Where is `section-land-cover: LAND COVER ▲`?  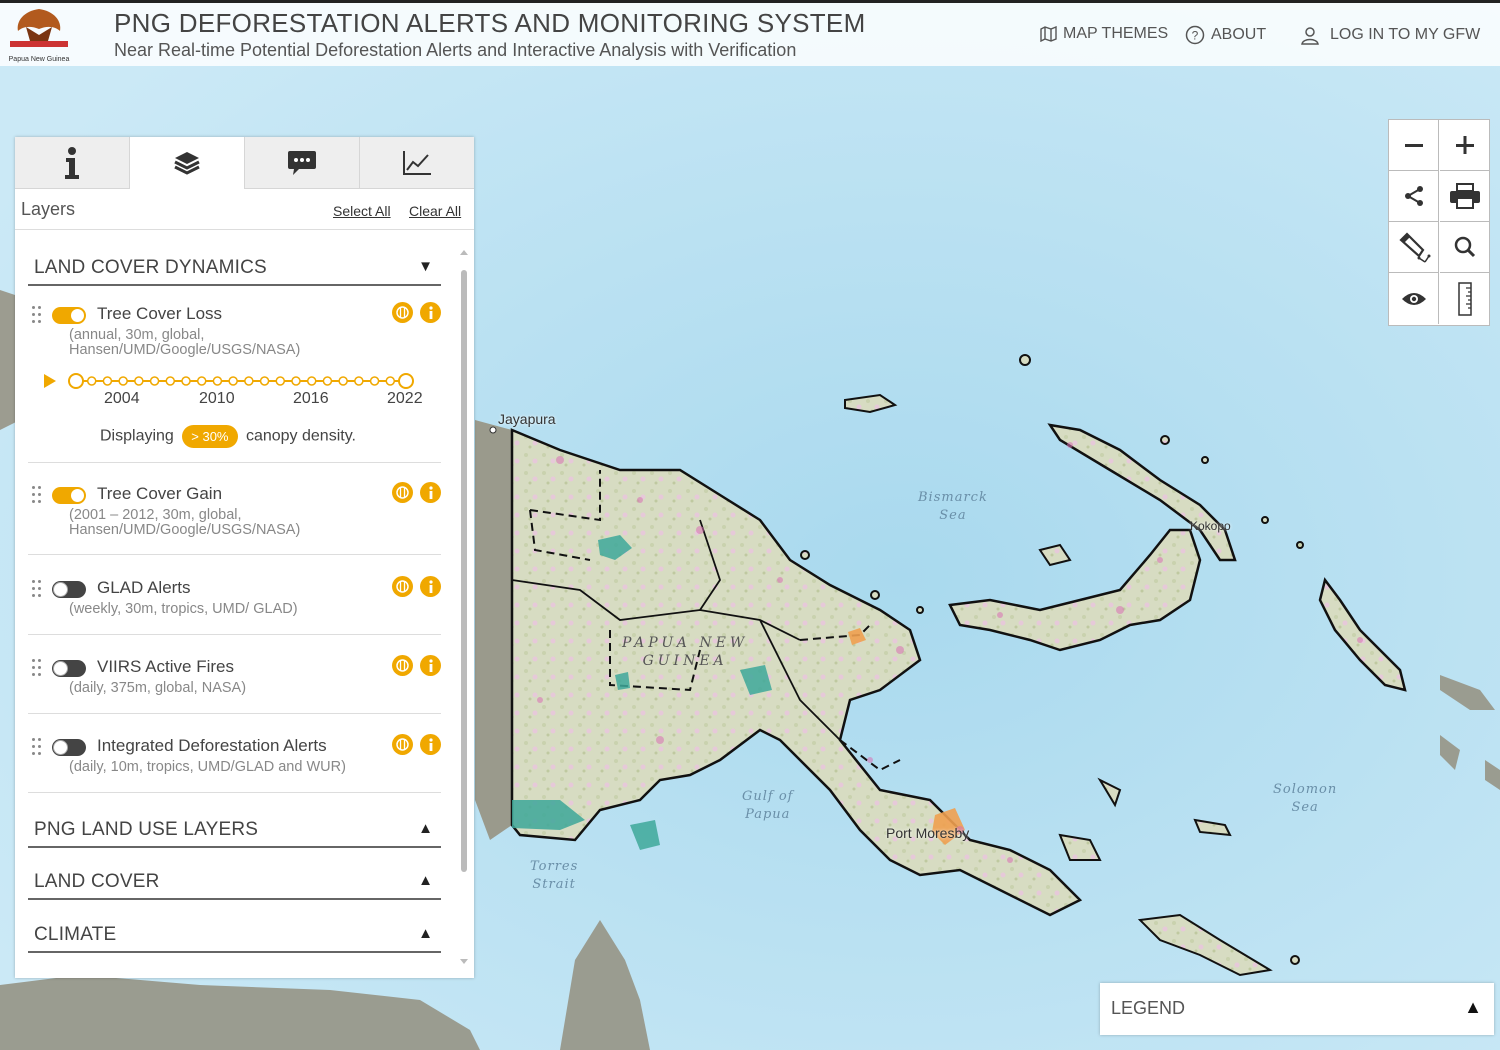
section-land-cover: LAND COVER ▲ is located at coordinates (234, 884).